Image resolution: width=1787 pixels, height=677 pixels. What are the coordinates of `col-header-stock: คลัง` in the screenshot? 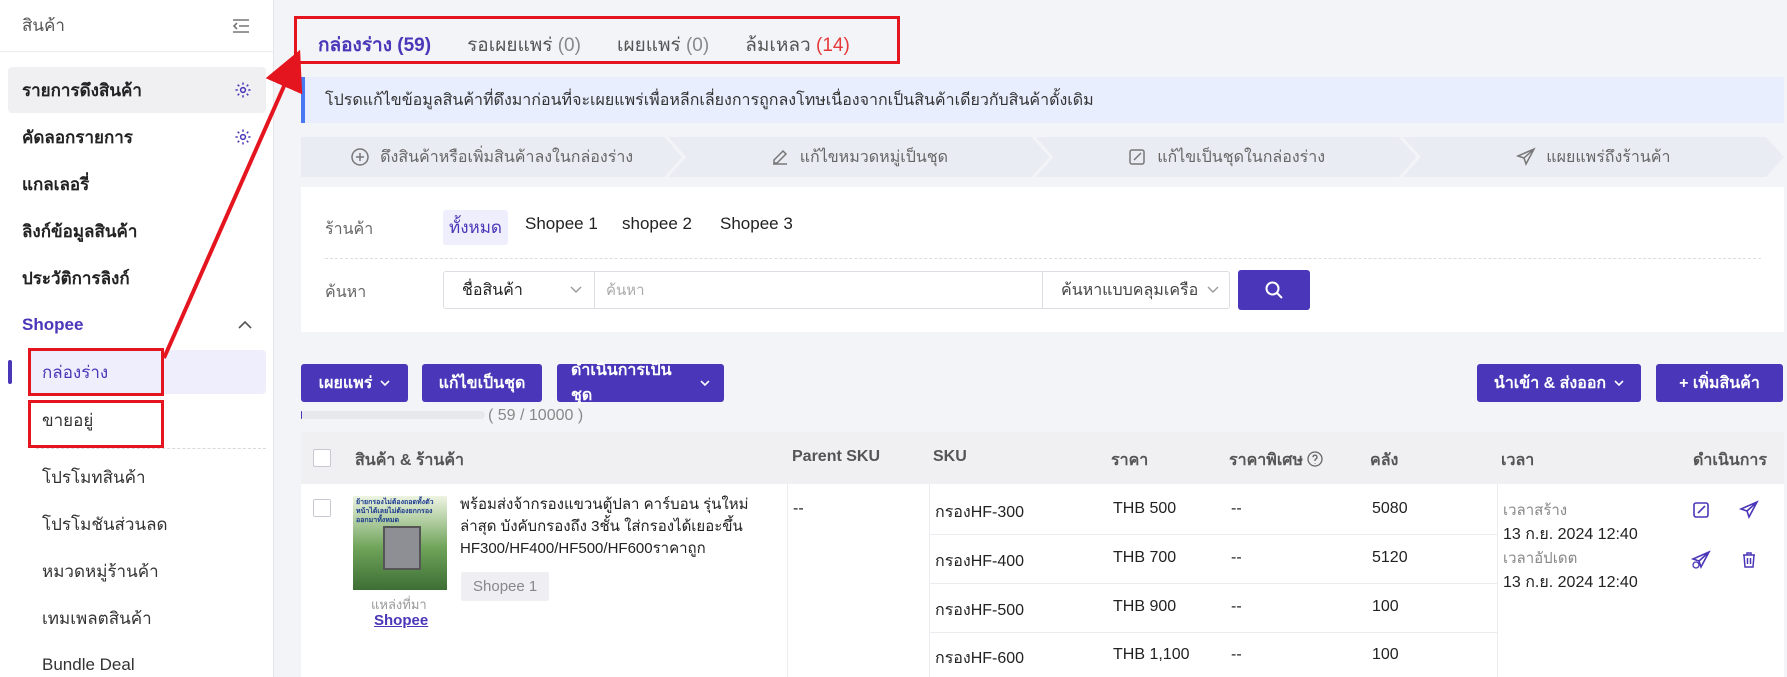 It's located at (1384, 460).